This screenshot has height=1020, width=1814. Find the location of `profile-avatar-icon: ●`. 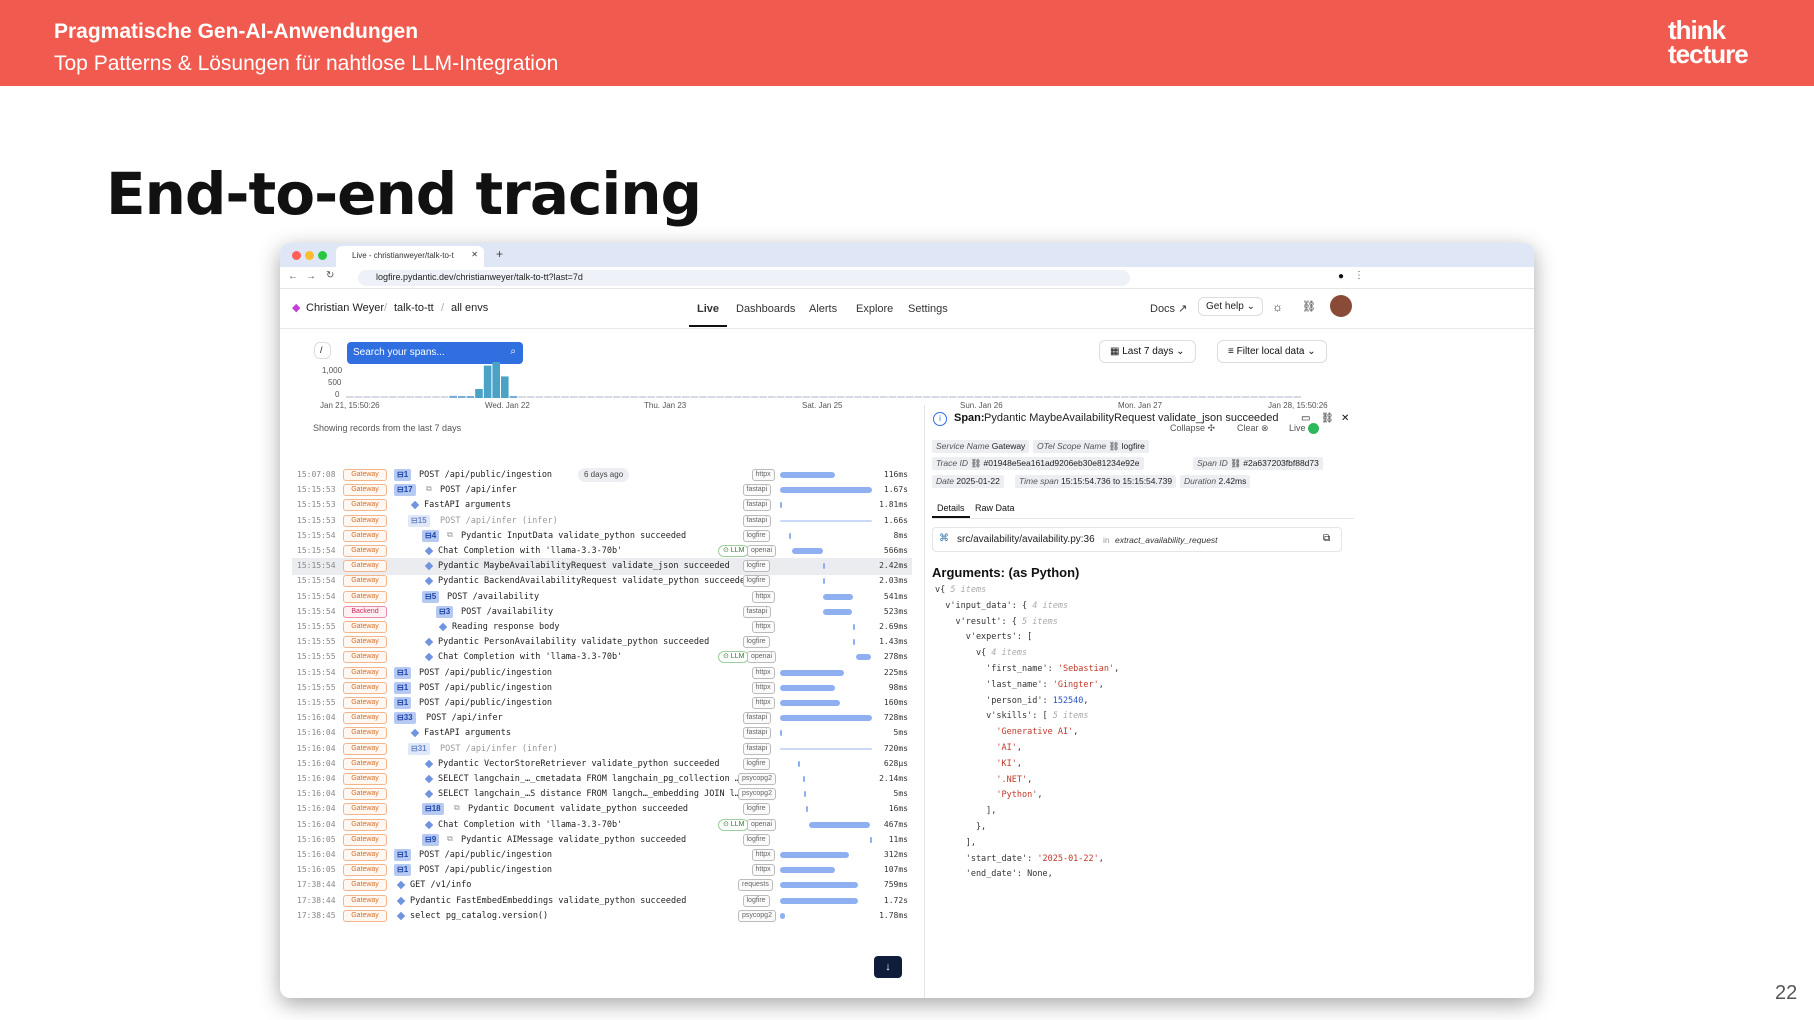

profile-avatar-icon: ● is located at coordinates (1341, 276).